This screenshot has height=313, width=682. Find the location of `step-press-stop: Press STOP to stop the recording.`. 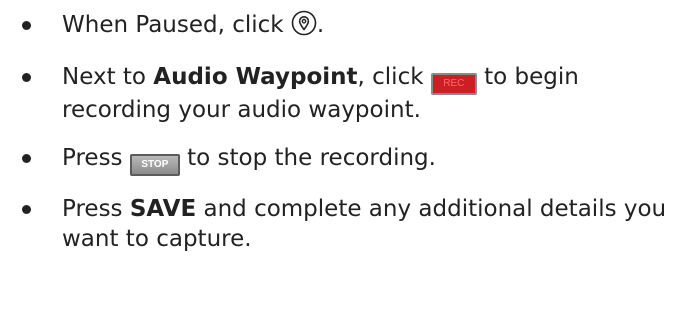

step-press-stop: Press STOP to stop the recording. is located at coordinates (347, 159).